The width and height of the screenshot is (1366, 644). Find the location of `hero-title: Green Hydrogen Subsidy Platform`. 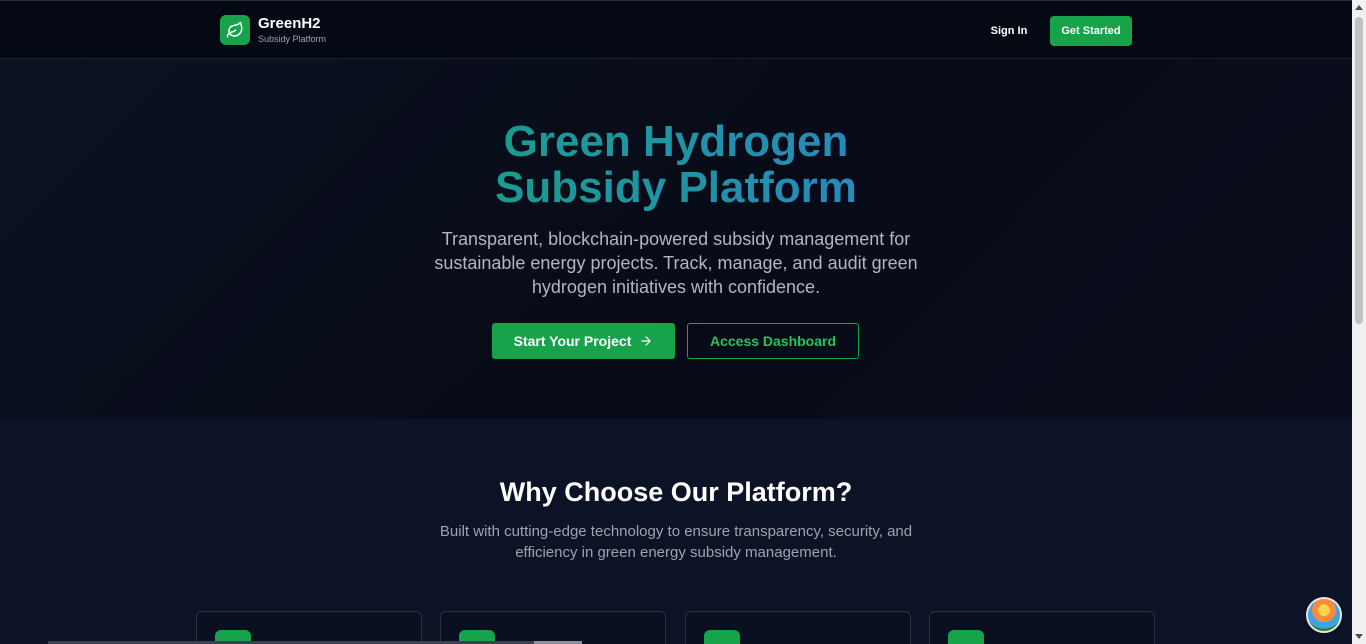

hero-title: Green Hydrogen Subsidy Platform is located at coordinates (676, 165).